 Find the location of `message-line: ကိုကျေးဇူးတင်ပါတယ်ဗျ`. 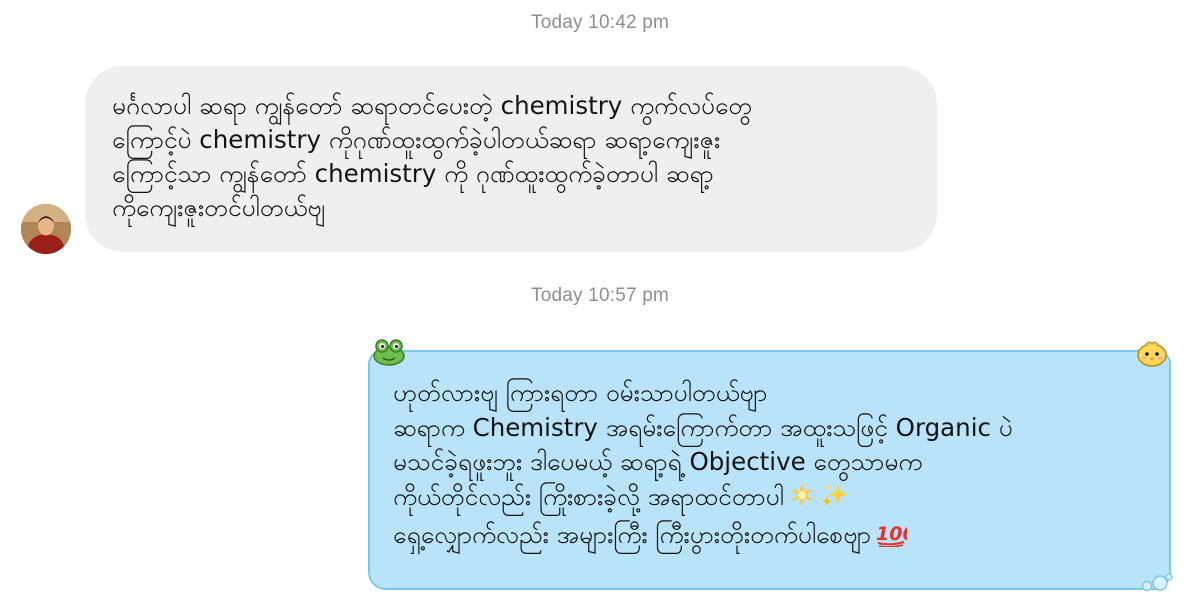

message-line: ကိုကျေးဇူးတင်ပါတယ်ဗျ is located at coordinates (219, 207).